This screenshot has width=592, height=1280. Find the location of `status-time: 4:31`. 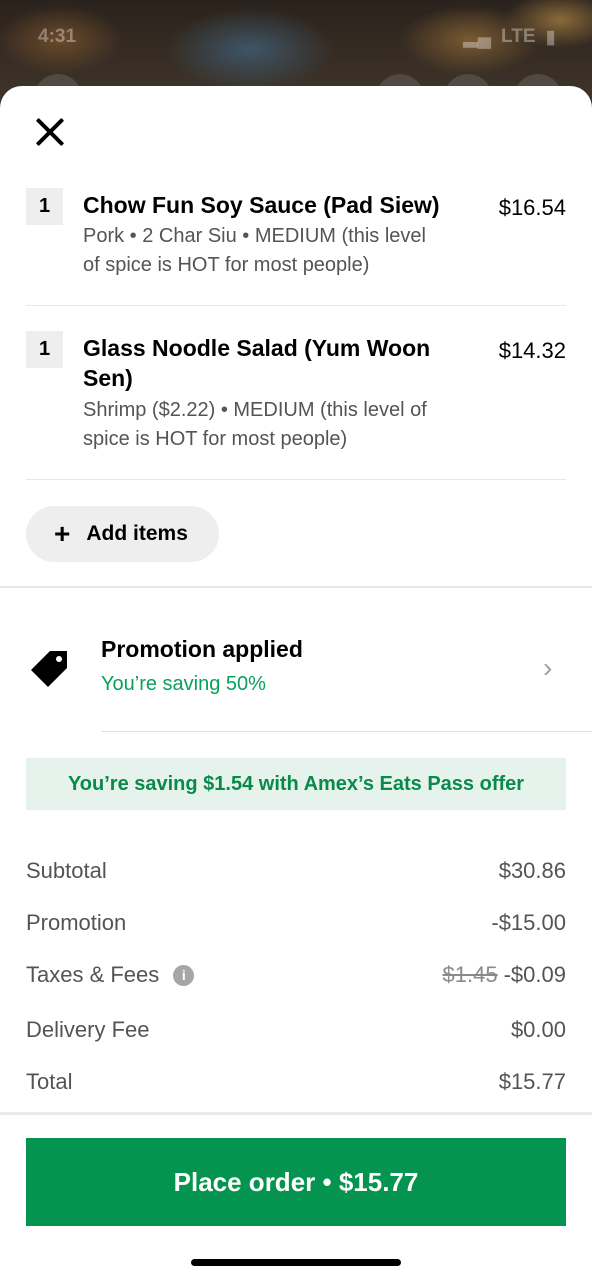

status-time: 4:31 is located at coordinates (57, 36).